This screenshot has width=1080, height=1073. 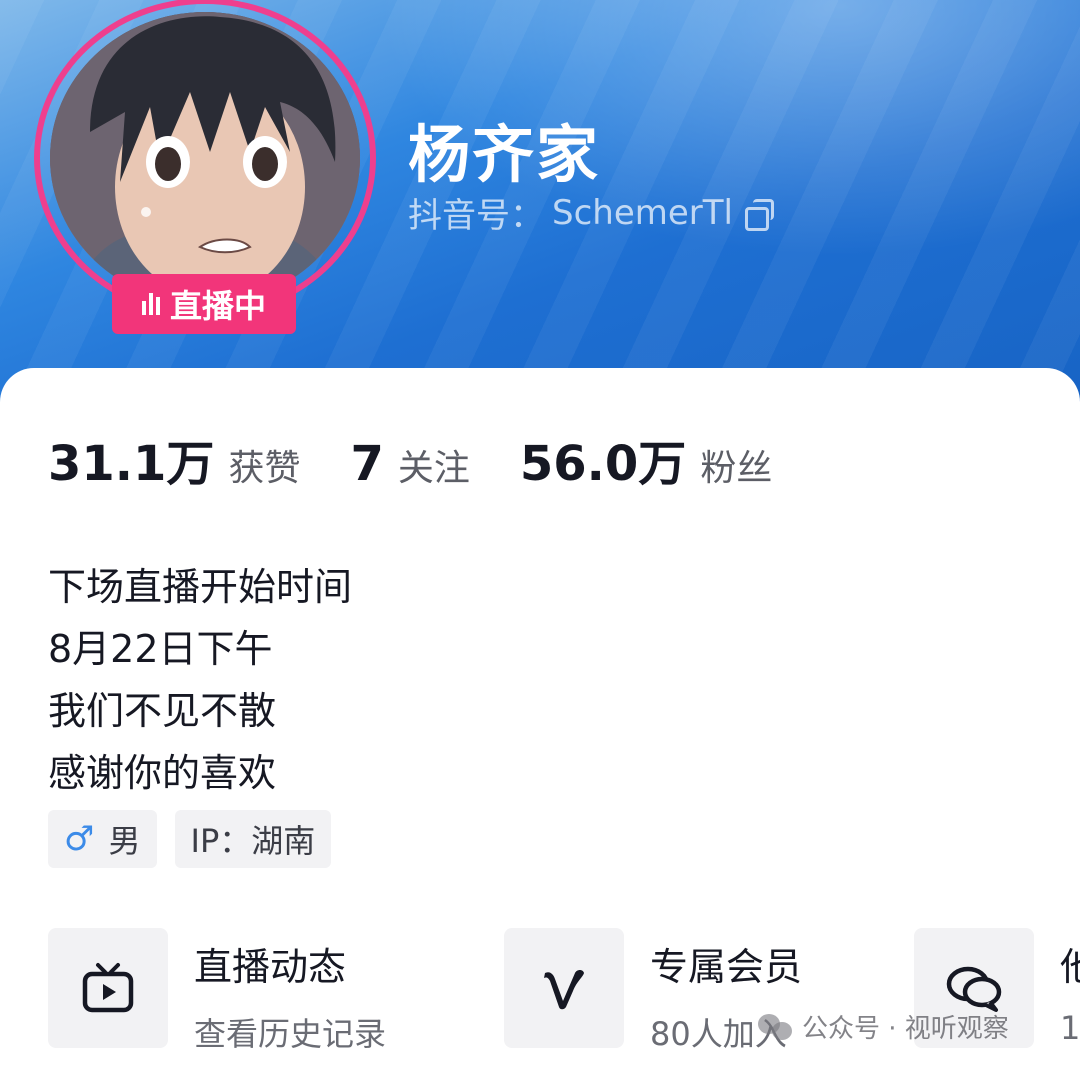 I want to click on gender-tag: ♂ 男, so click(x=102, y=839).